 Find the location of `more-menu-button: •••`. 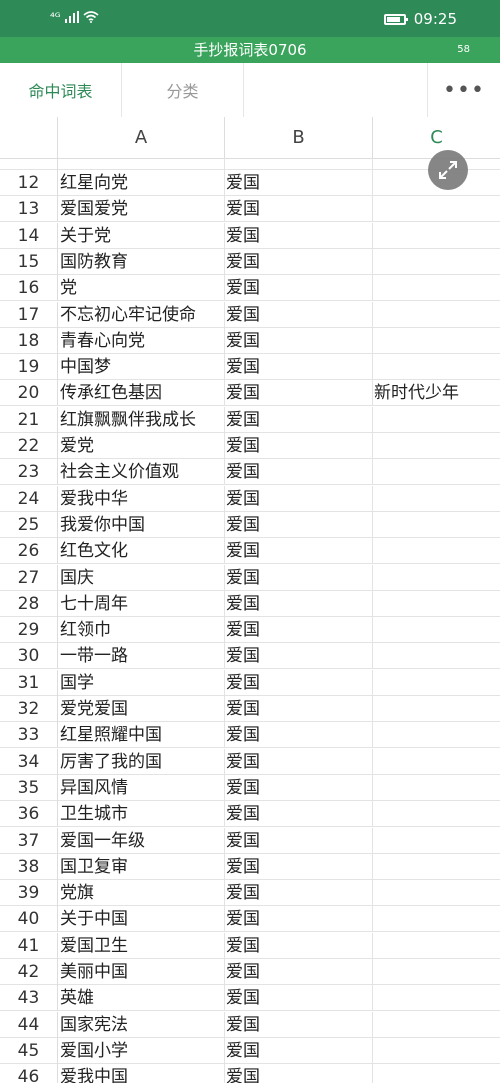

more-menu-button: ••• is located at coordinates (463, 90).